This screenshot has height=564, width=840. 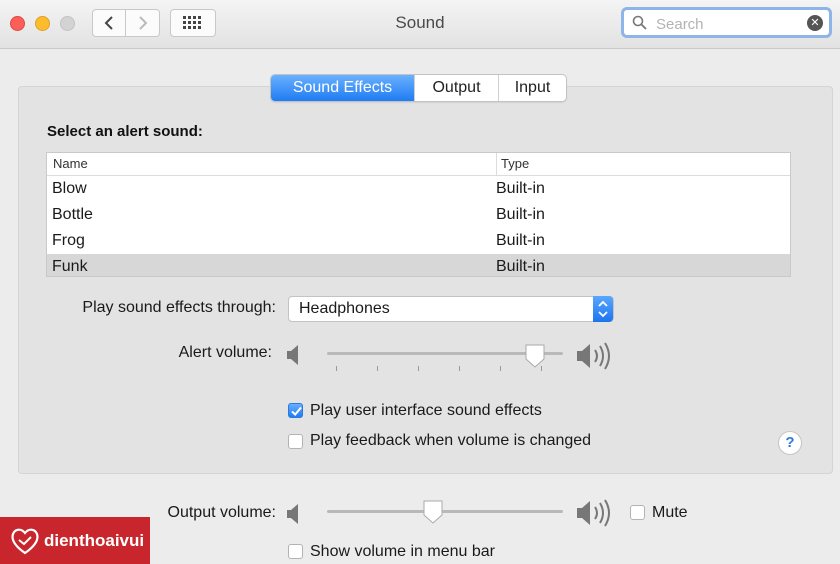 What do you see at coordinates (532, 88) in the screenshot?
I see `tab-input: Input` at bounding box center [532, 88].